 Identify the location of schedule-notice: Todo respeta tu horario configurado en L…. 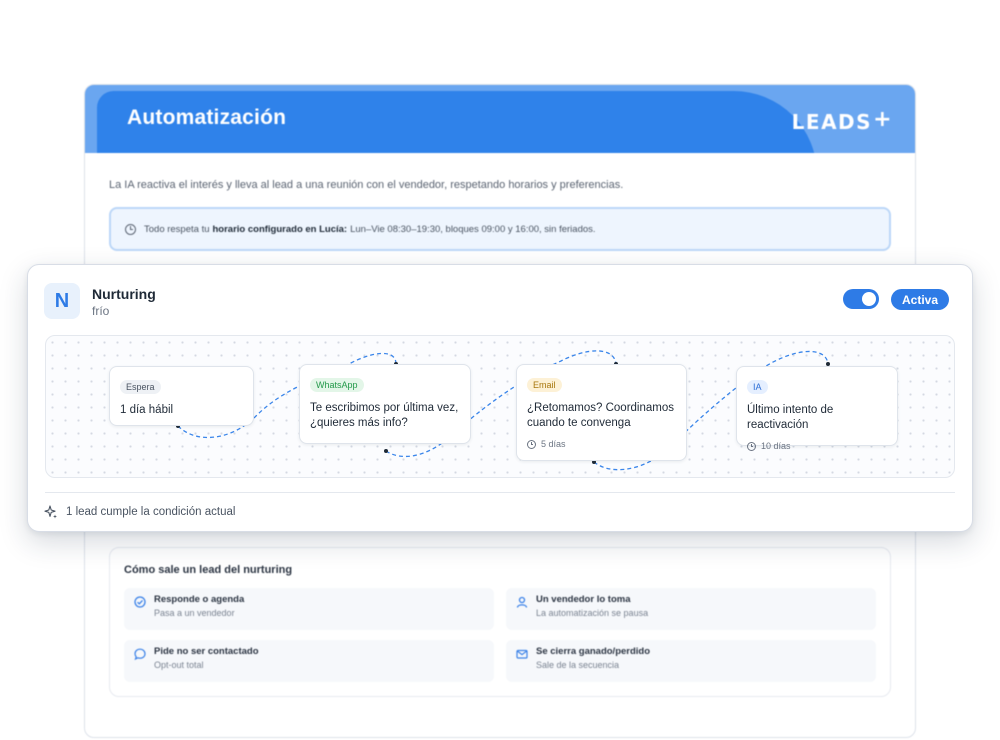
(500, 229).